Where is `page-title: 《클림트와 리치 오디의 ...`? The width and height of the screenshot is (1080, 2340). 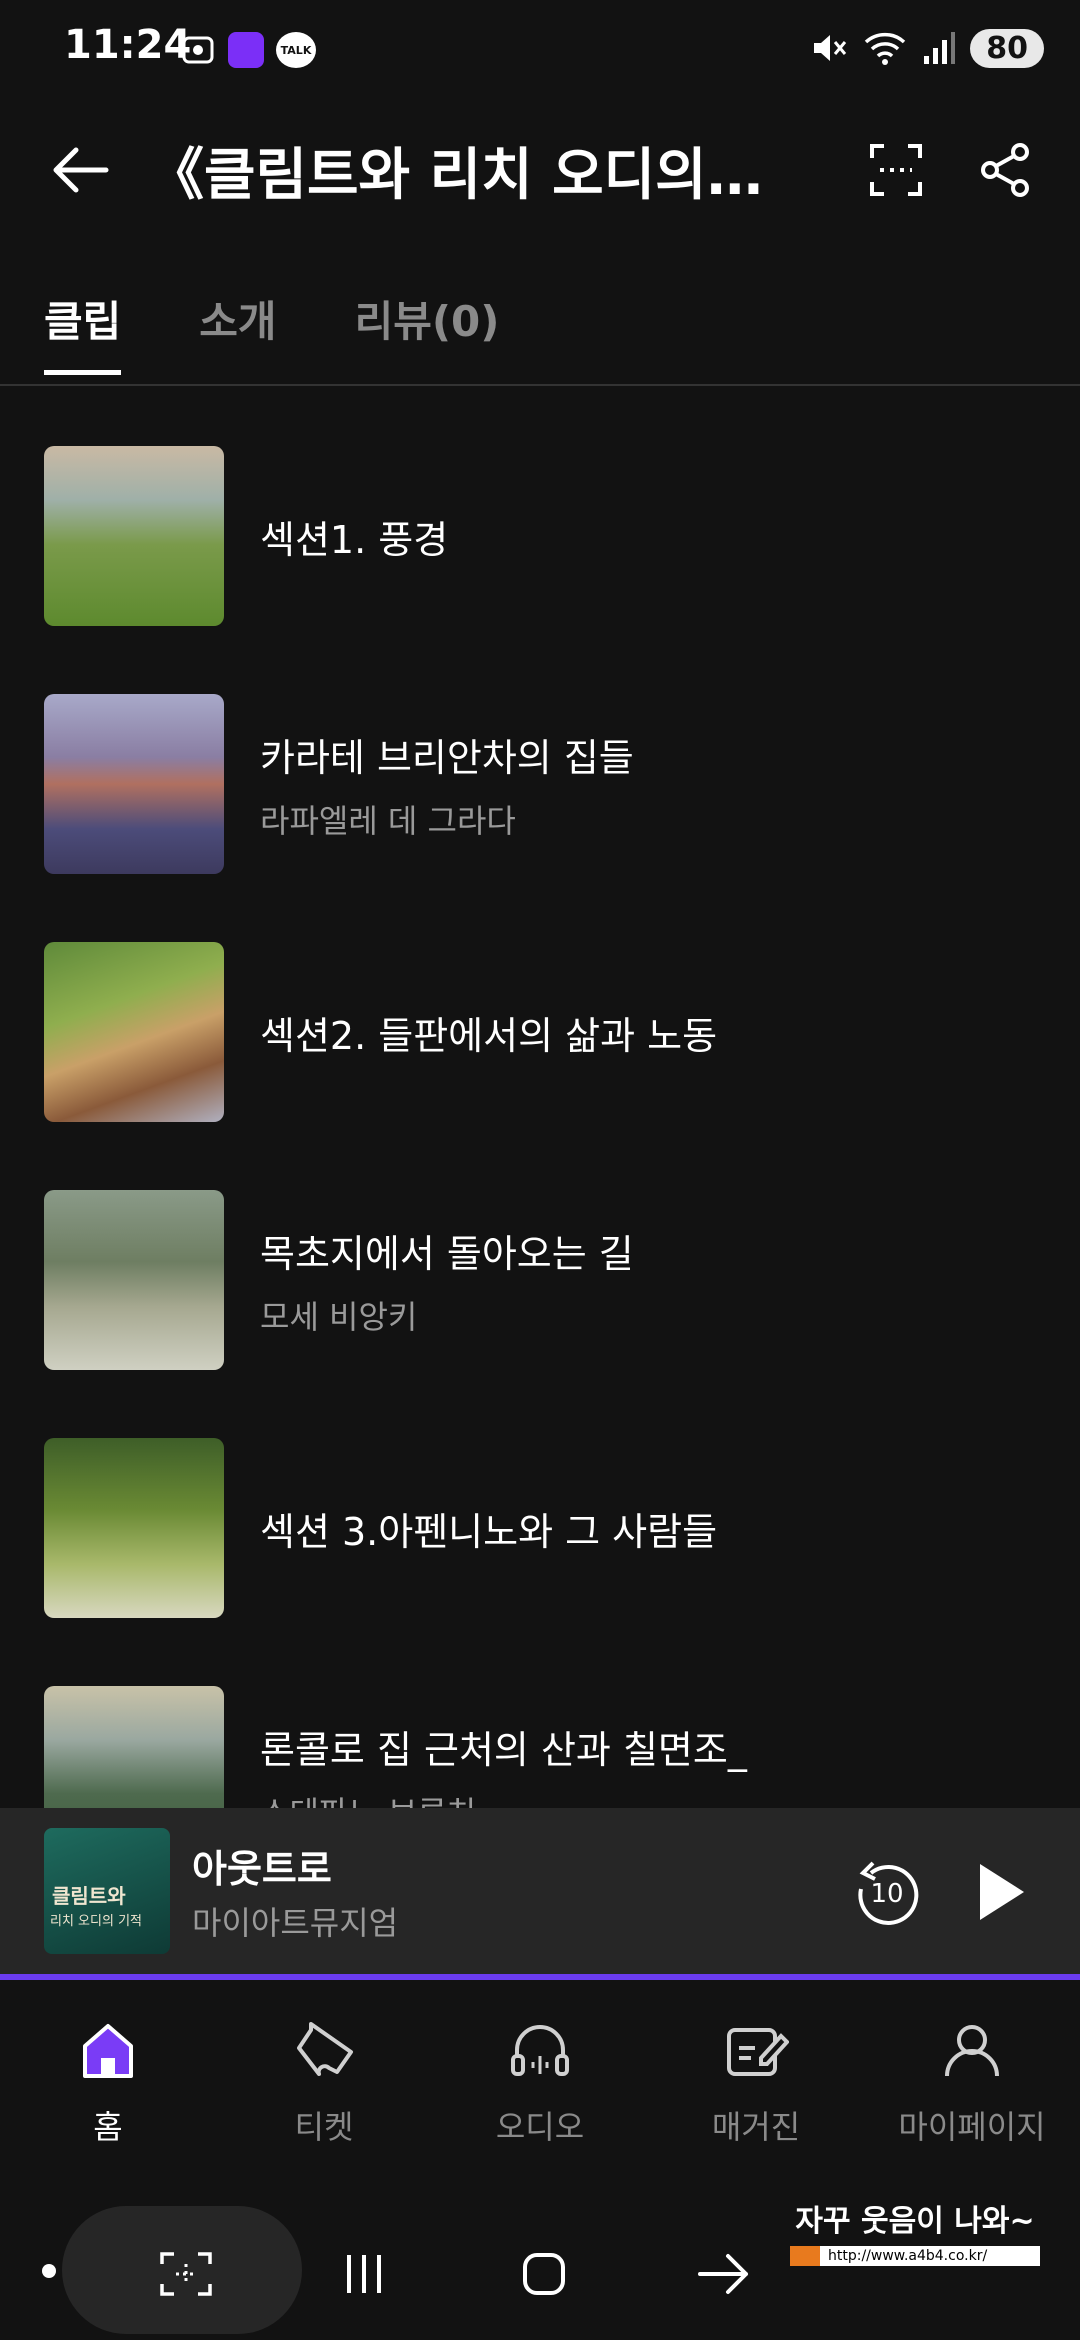
page-title: 《클림트와 리치 오디의 ... is located at coordinates (458, 175).